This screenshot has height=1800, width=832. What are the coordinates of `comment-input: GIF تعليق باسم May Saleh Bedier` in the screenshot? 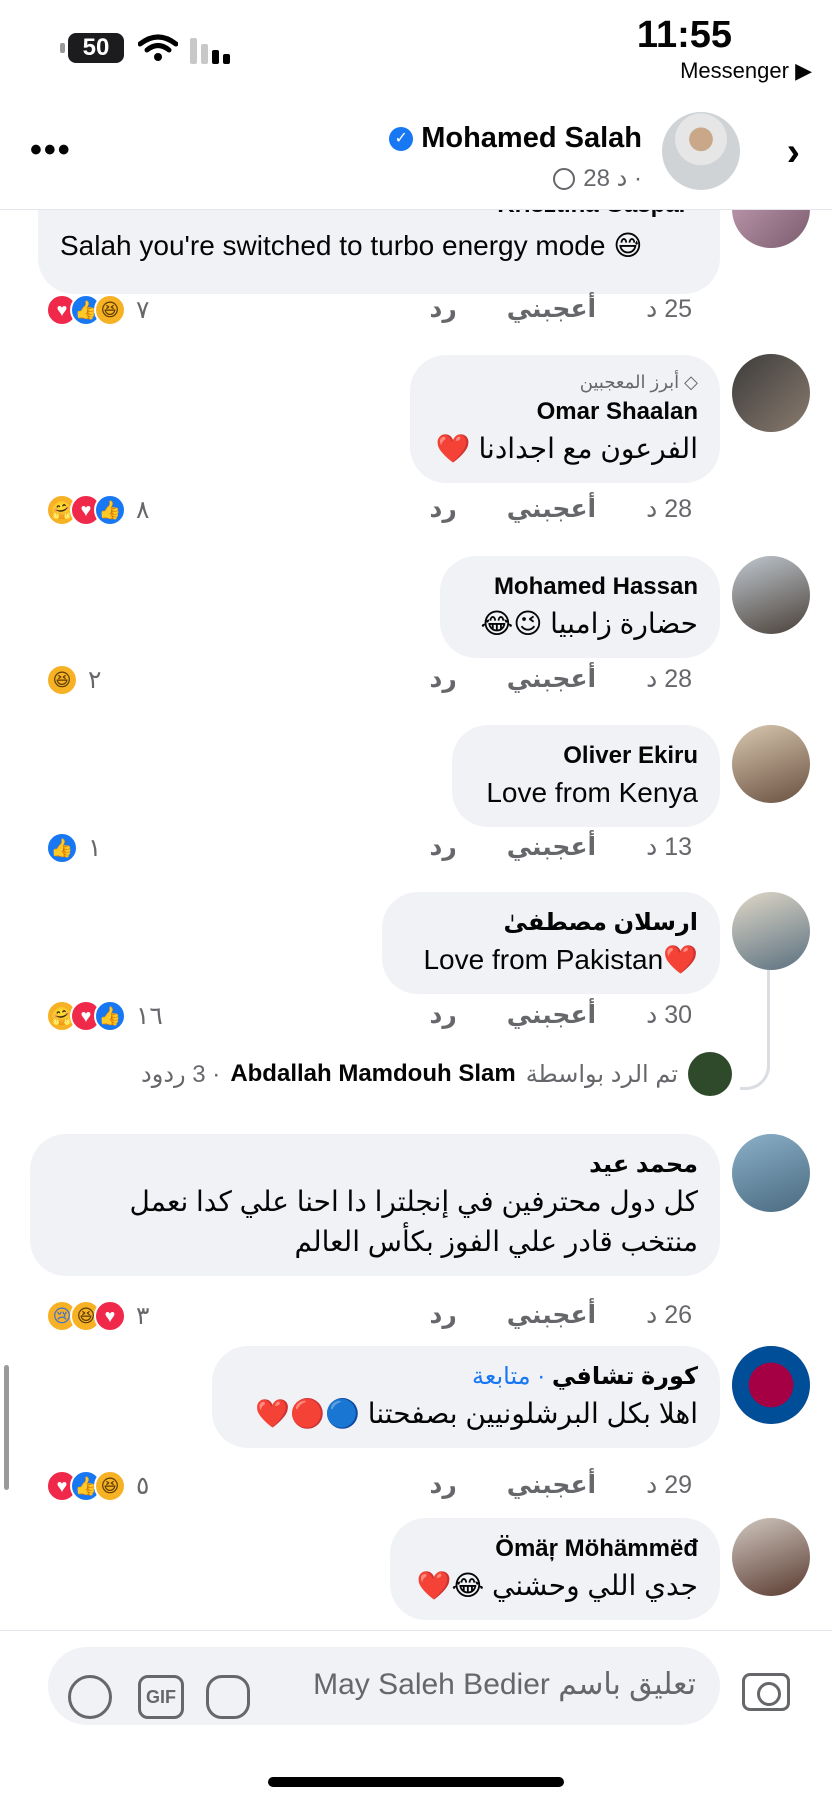 It's located at (384, 1686).